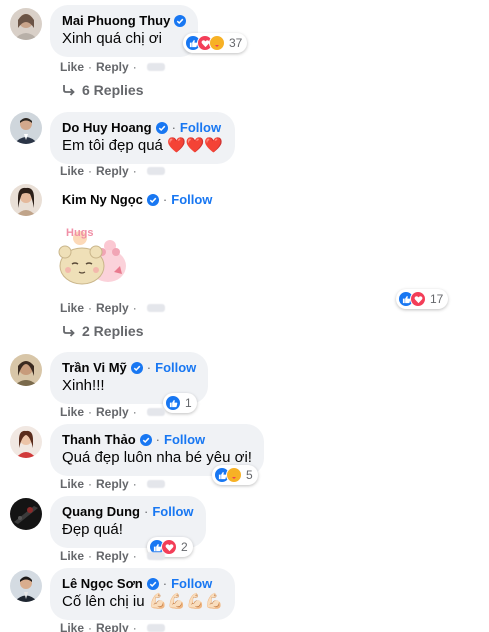 The height and width of the screenshot is (632, 489). I want to click on author-name: Thanh Thảo, so click(99, 439).